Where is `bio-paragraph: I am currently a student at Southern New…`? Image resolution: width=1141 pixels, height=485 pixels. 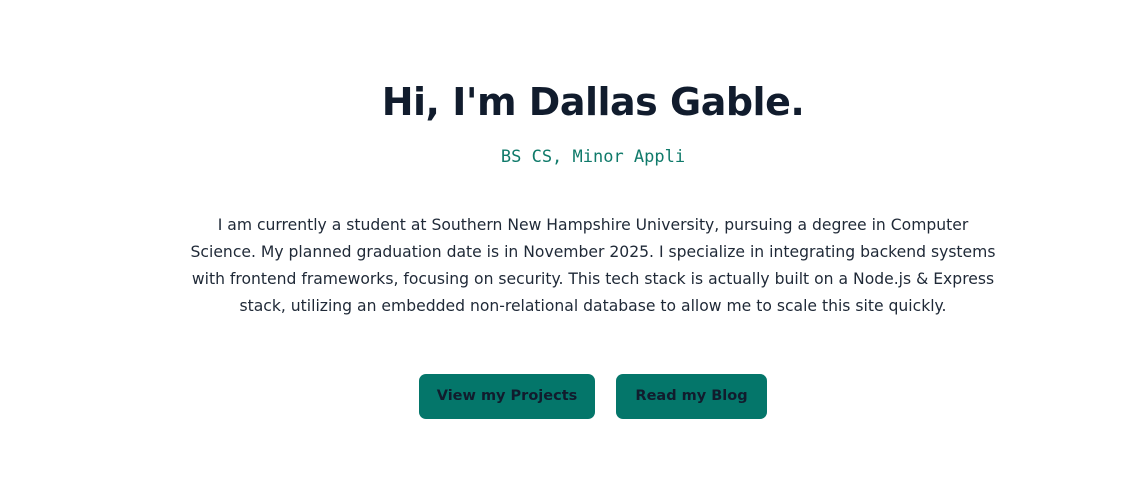
bio-paragraph: I am currently a student at Southern New… is located at coordinates (593, 265).